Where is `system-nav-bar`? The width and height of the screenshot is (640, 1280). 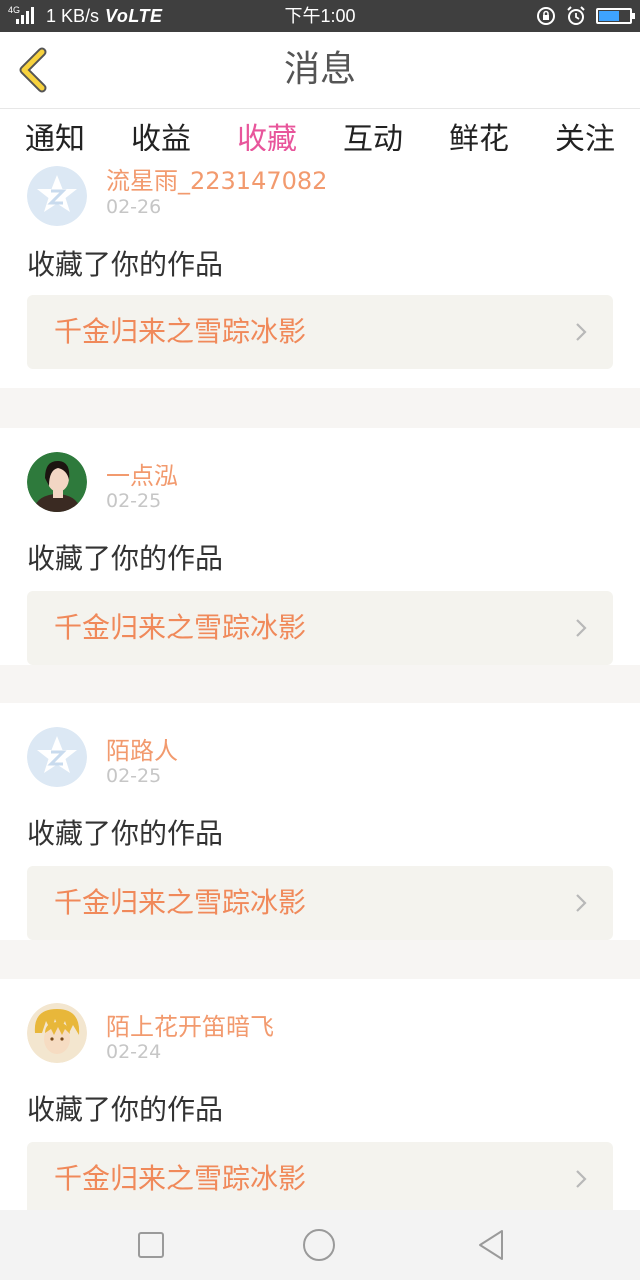 system-nav-bar is located at coordinates (320, 1245).